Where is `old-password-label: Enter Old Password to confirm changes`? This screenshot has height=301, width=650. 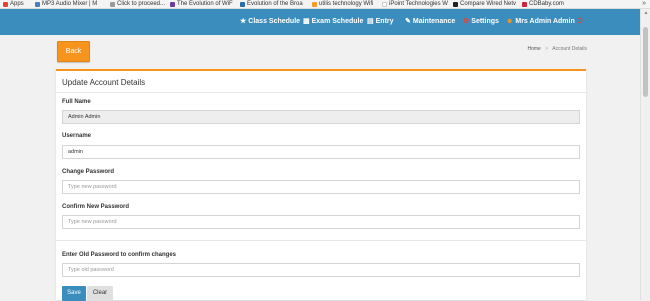
old-password-label: Enter Old Password to confirm changes is located at coordinates (119, 255).